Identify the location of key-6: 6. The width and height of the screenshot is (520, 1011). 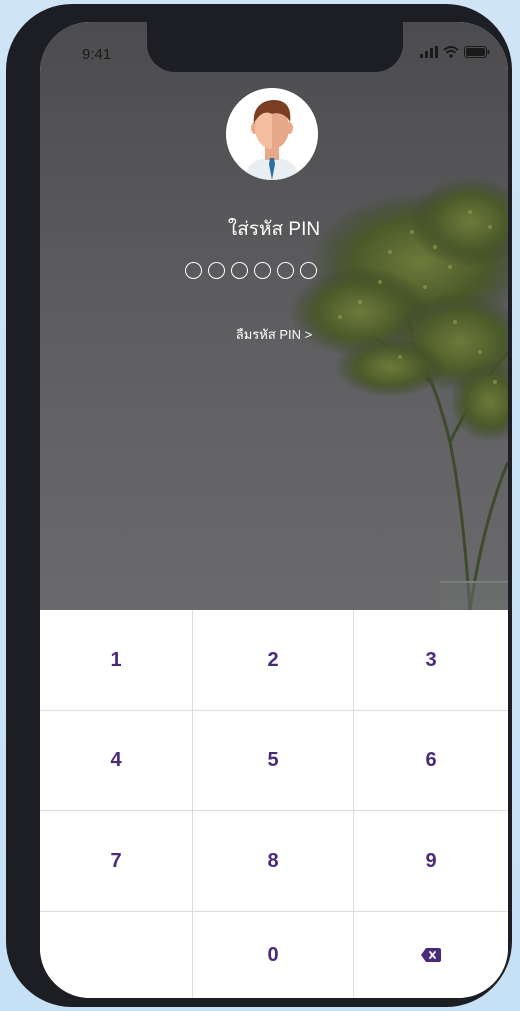
(431, 761).